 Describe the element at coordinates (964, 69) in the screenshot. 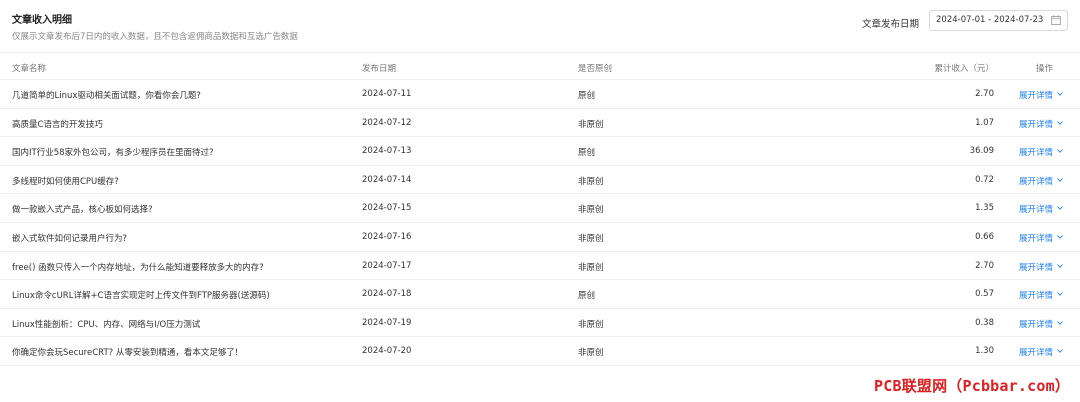

I see `column-header-income: 累计收入（元）` at that location.